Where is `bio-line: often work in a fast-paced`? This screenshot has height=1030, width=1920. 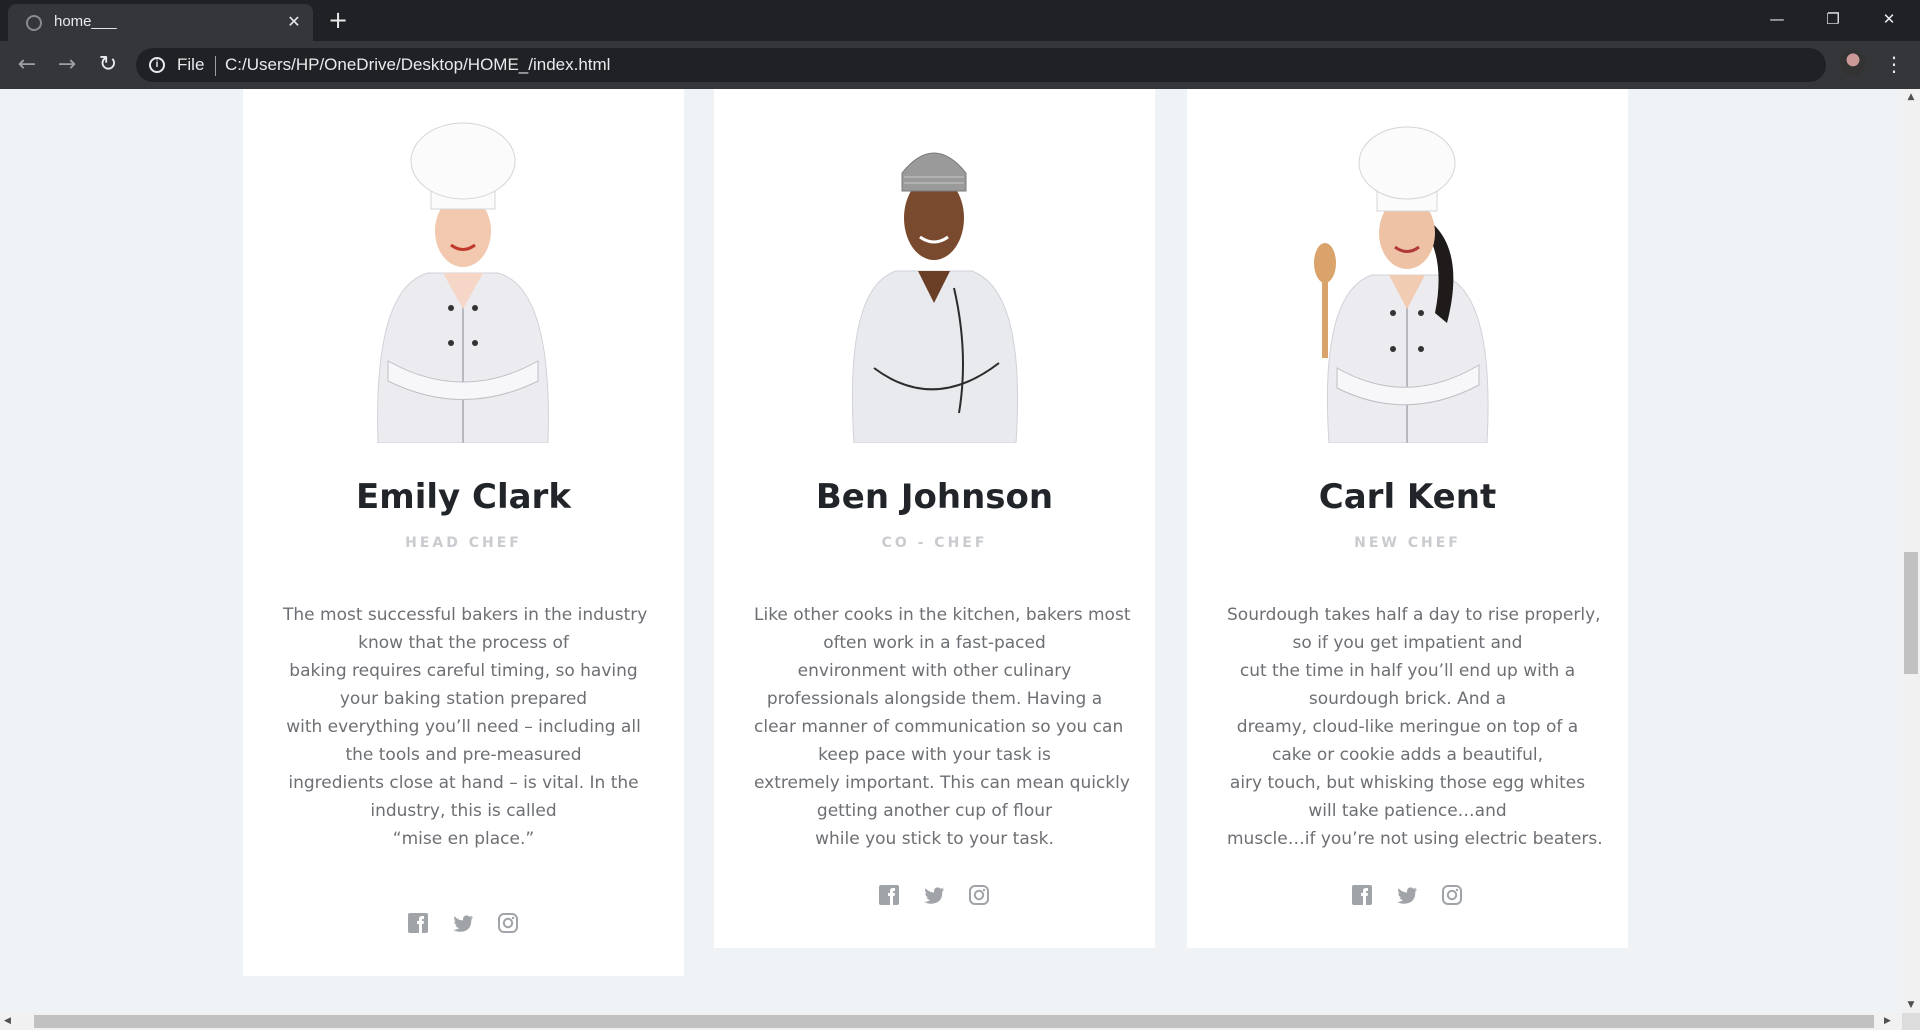
bio-line: often work in a fast-paced is located at coordinates (934, 643).